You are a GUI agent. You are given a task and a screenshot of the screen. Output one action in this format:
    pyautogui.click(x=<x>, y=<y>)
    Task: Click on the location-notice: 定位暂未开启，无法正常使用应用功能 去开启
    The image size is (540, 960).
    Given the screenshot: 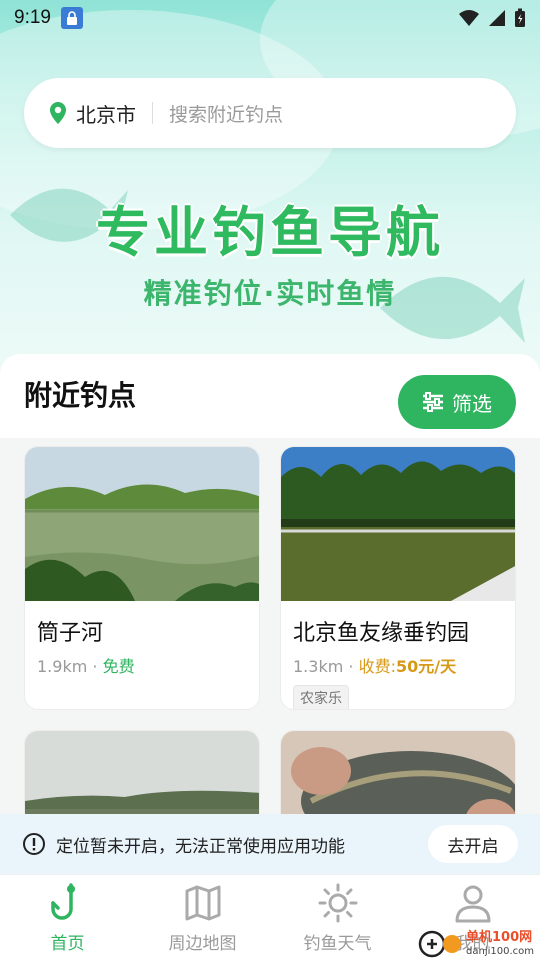 What is the action you would take?
    pyautogui.click(x=270, y=844)
    